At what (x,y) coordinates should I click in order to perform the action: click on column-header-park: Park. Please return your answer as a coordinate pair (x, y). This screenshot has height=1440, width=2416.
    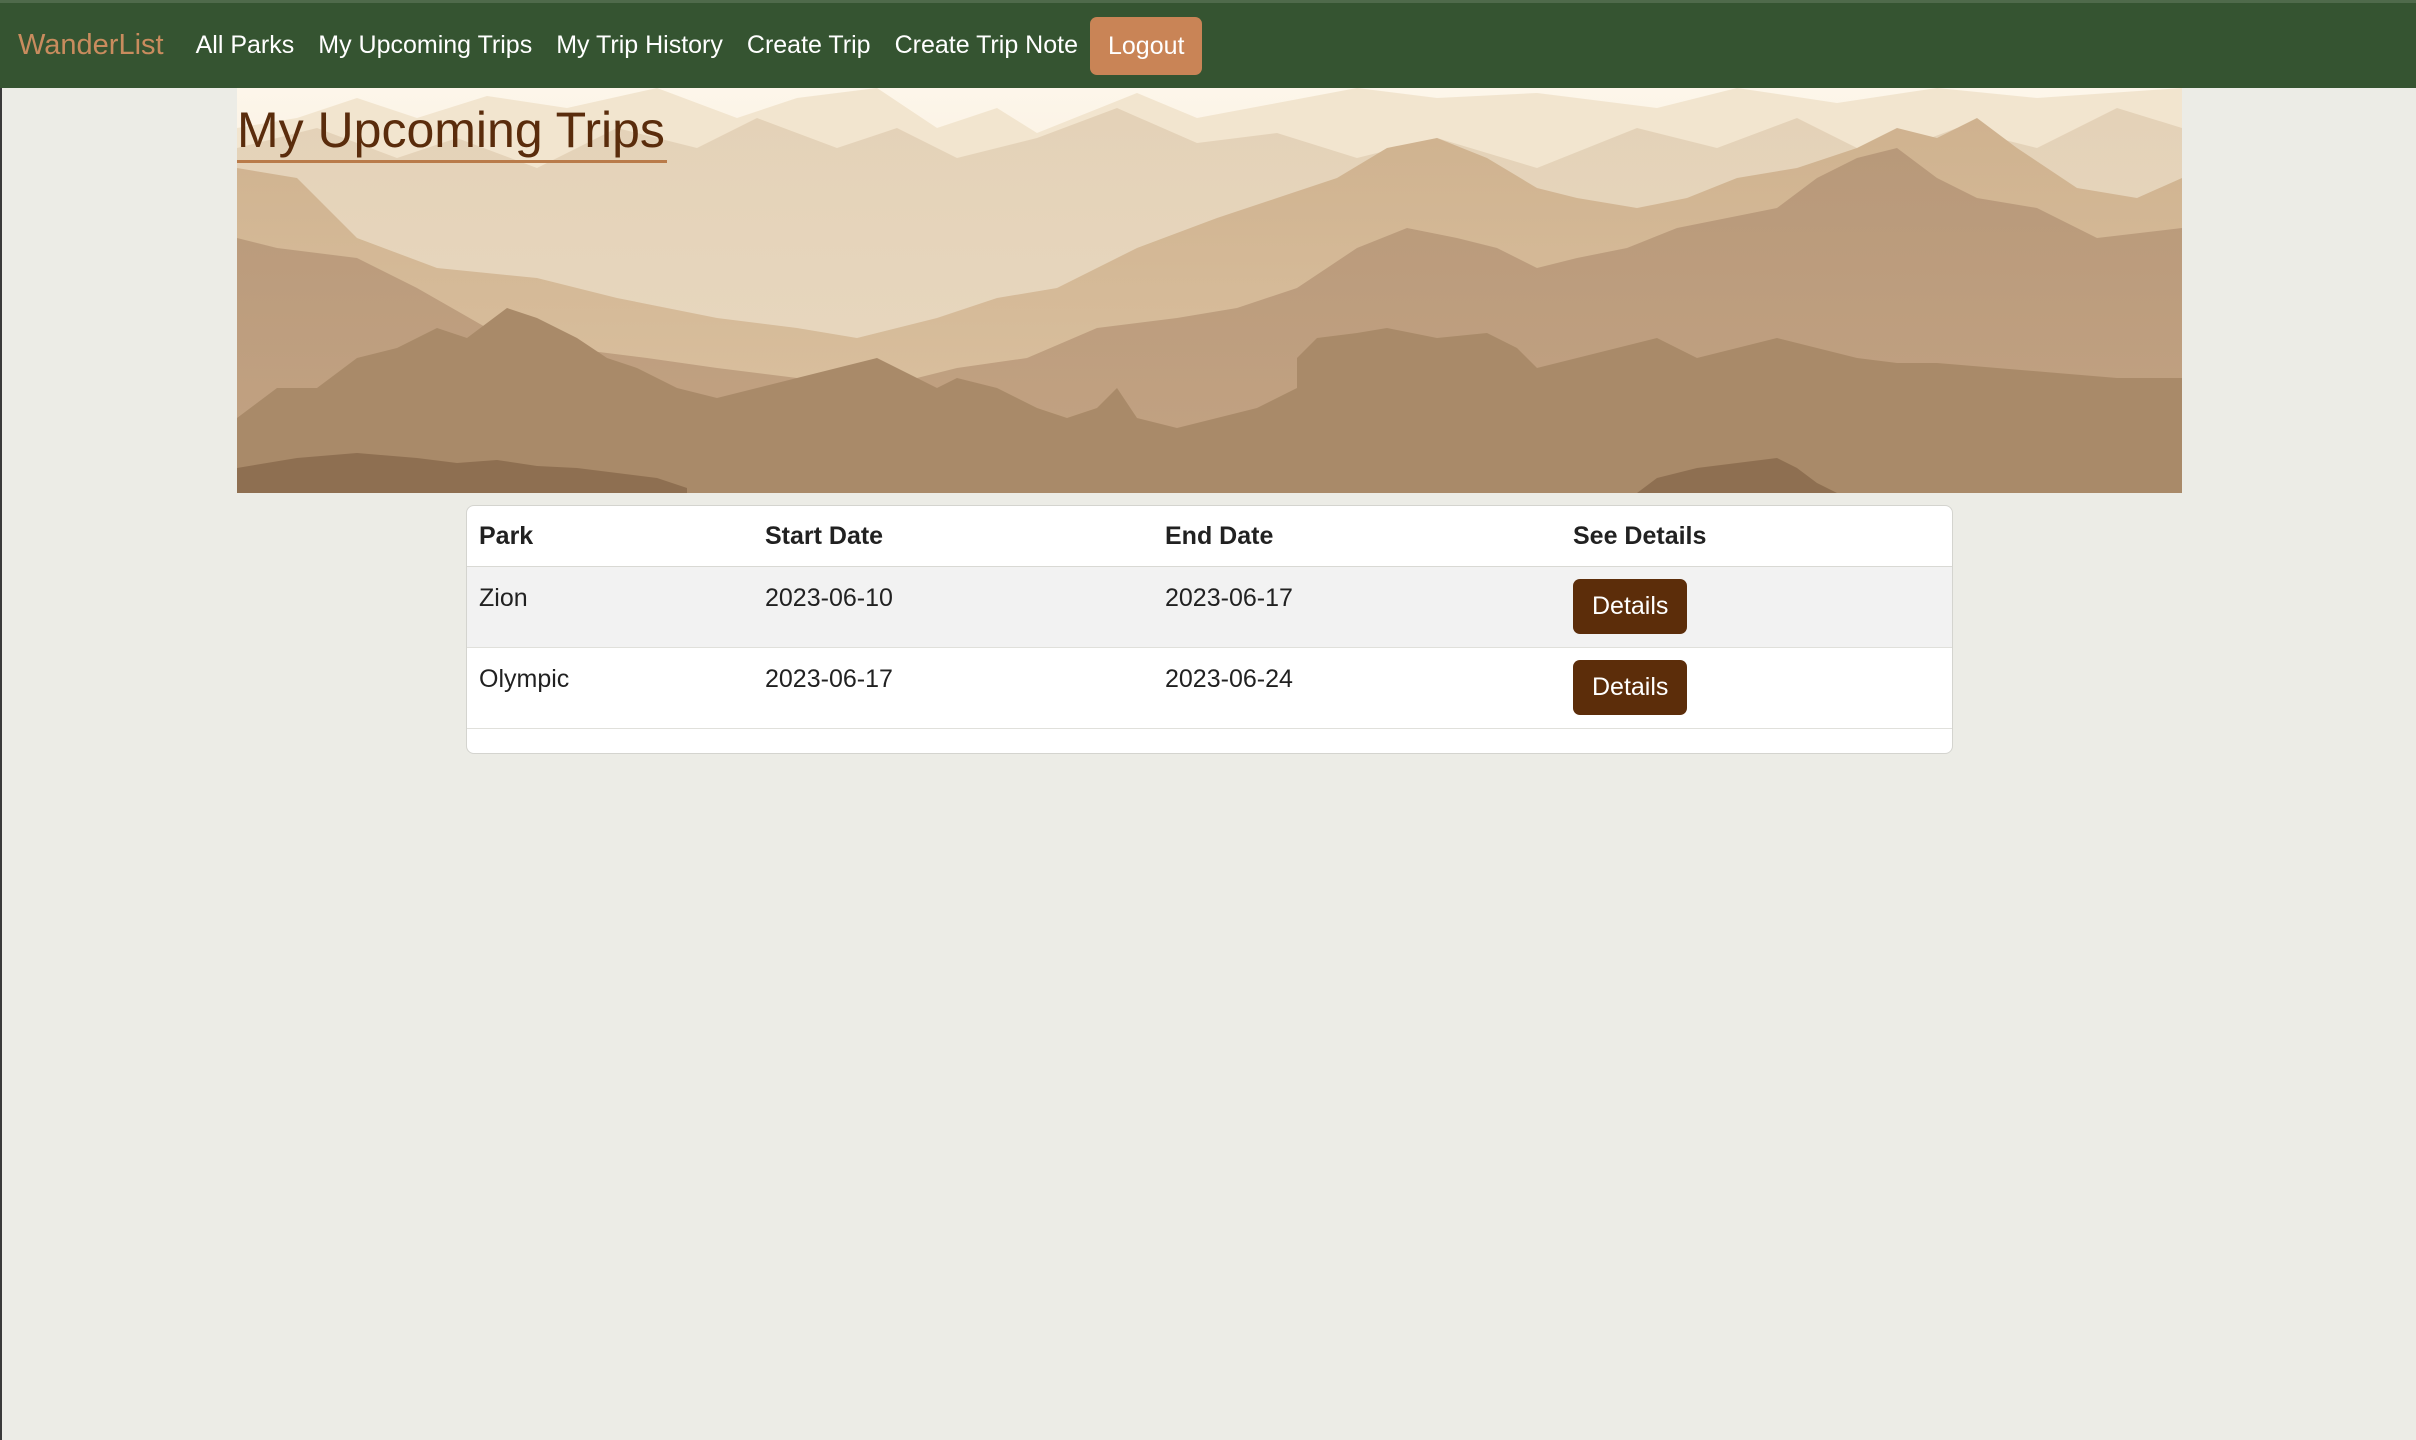
    Looking at the image, I should click on (610, 536).